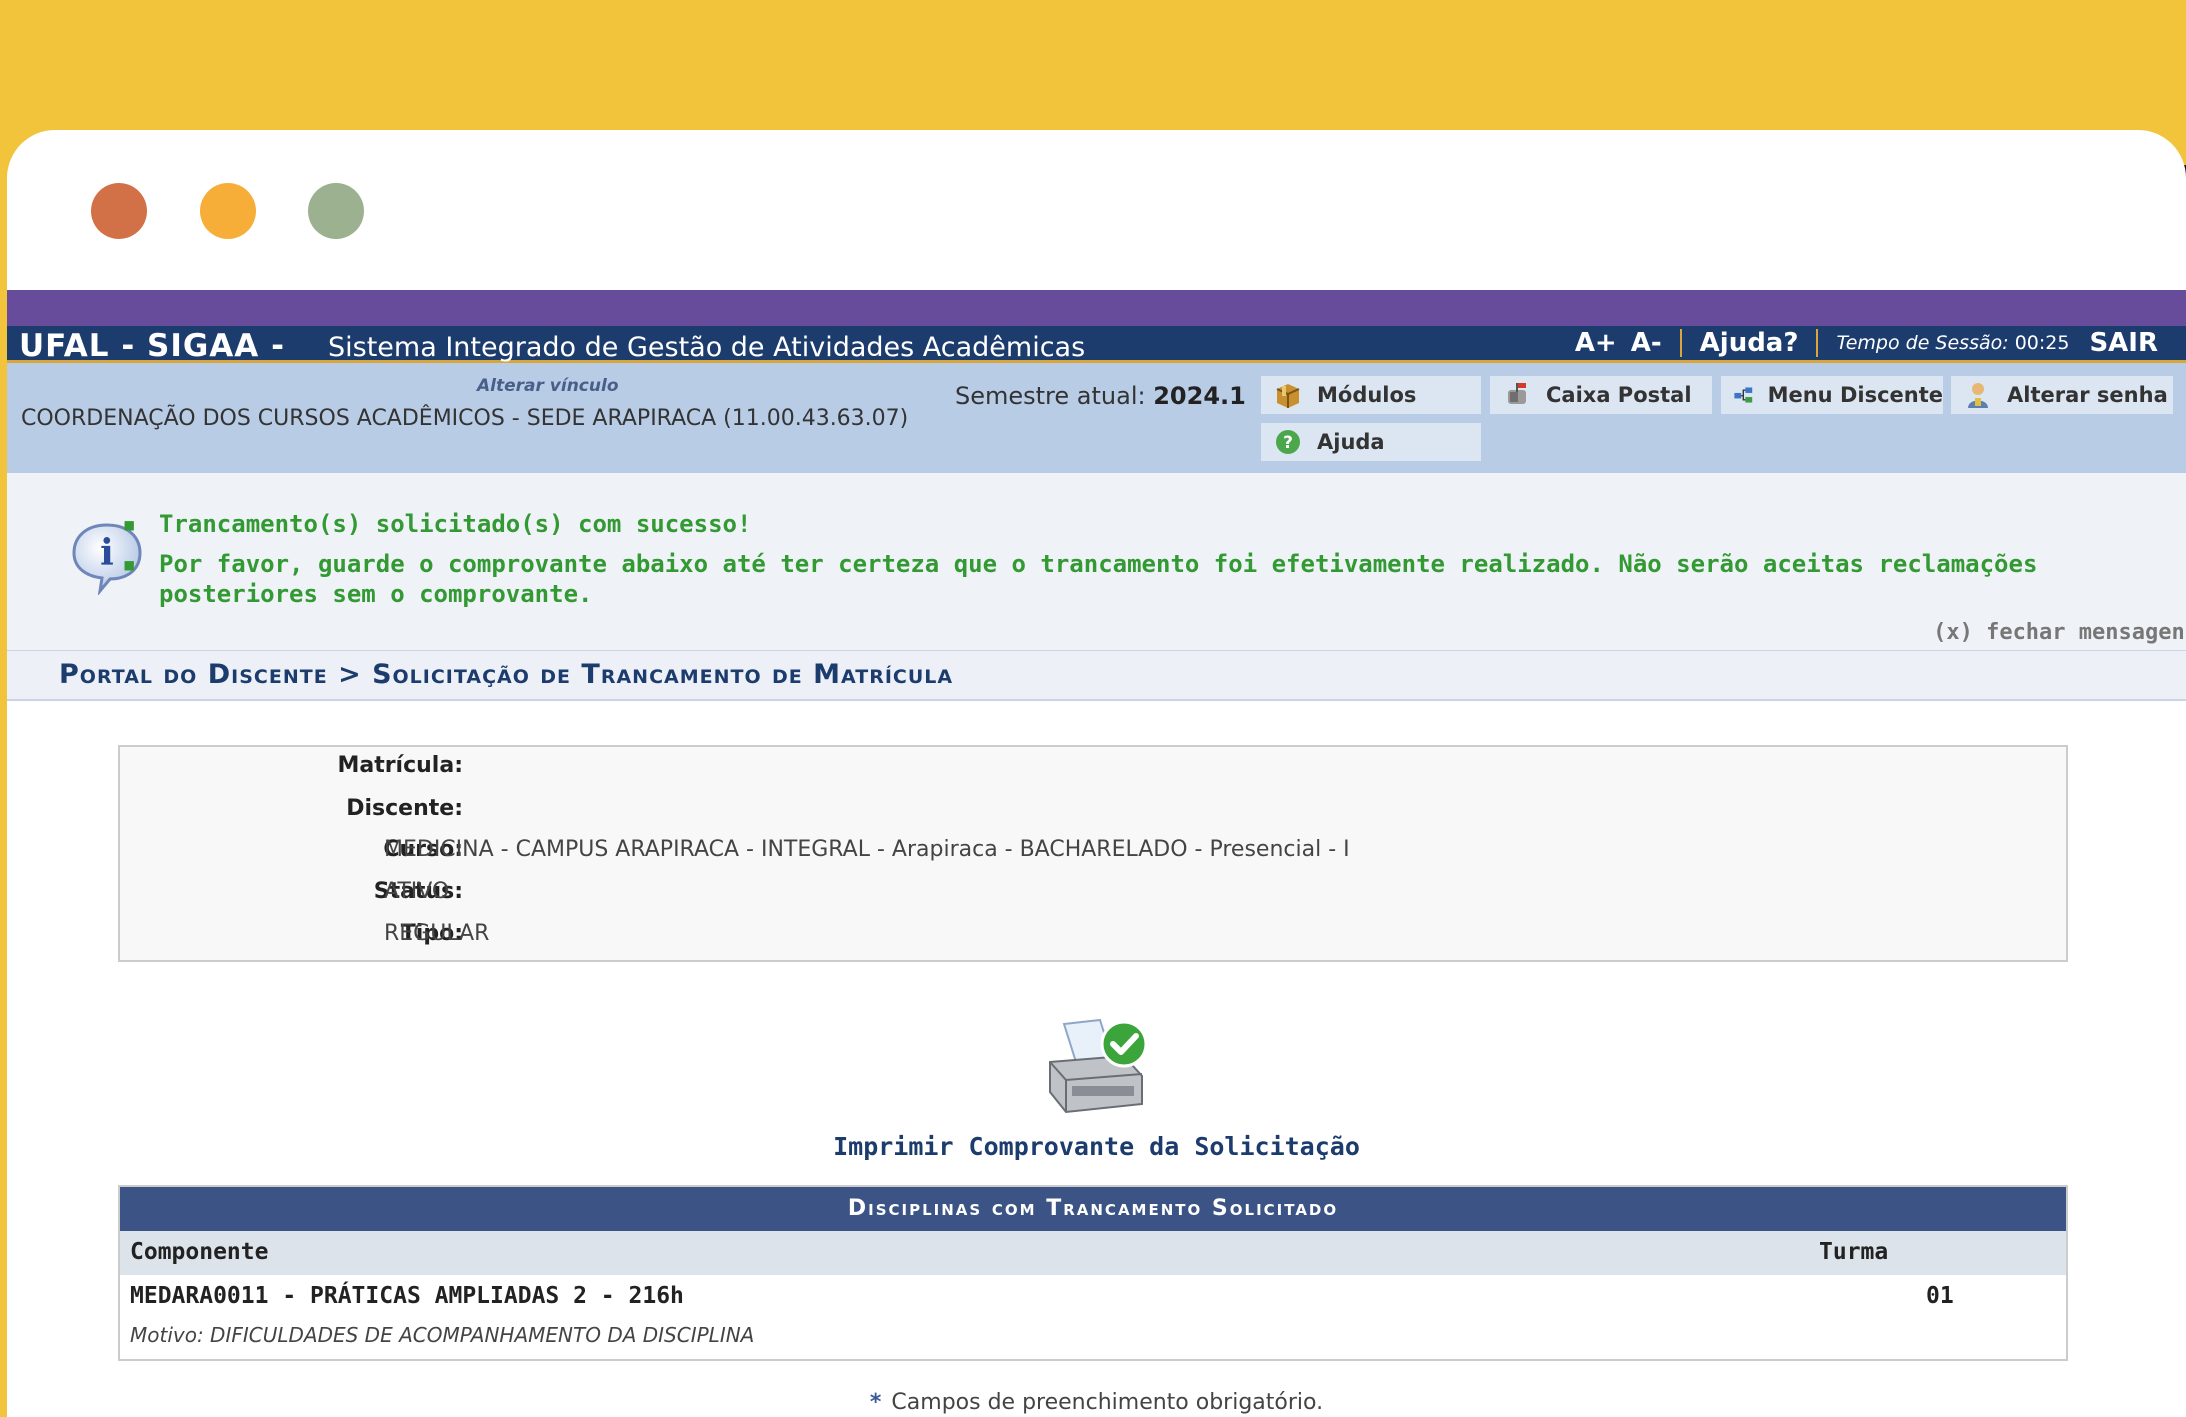 This screenshot has height=1417, width=2186. Describe the element at coordinates (1093, 1253) in the screenshot. I see `table-header: Componente Turma` at that location.